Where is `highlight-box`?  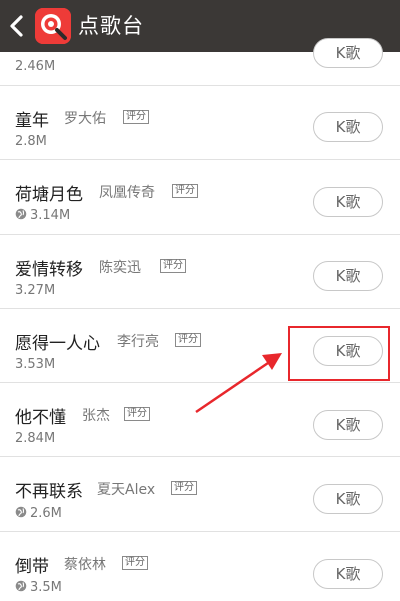 highlight-box is located at coordinates (339, 353).